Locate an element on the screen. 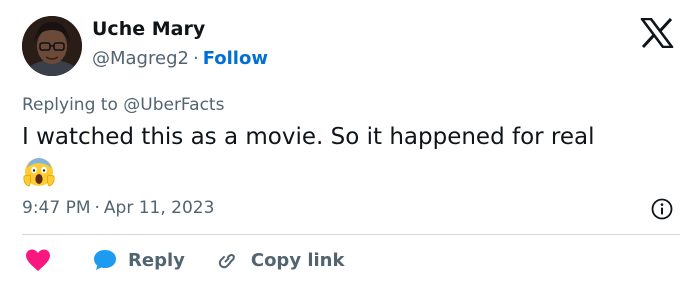  tweet-timestamp: 9:47 PM · Apr 11, 2023 is located at coordinates (118, 208).